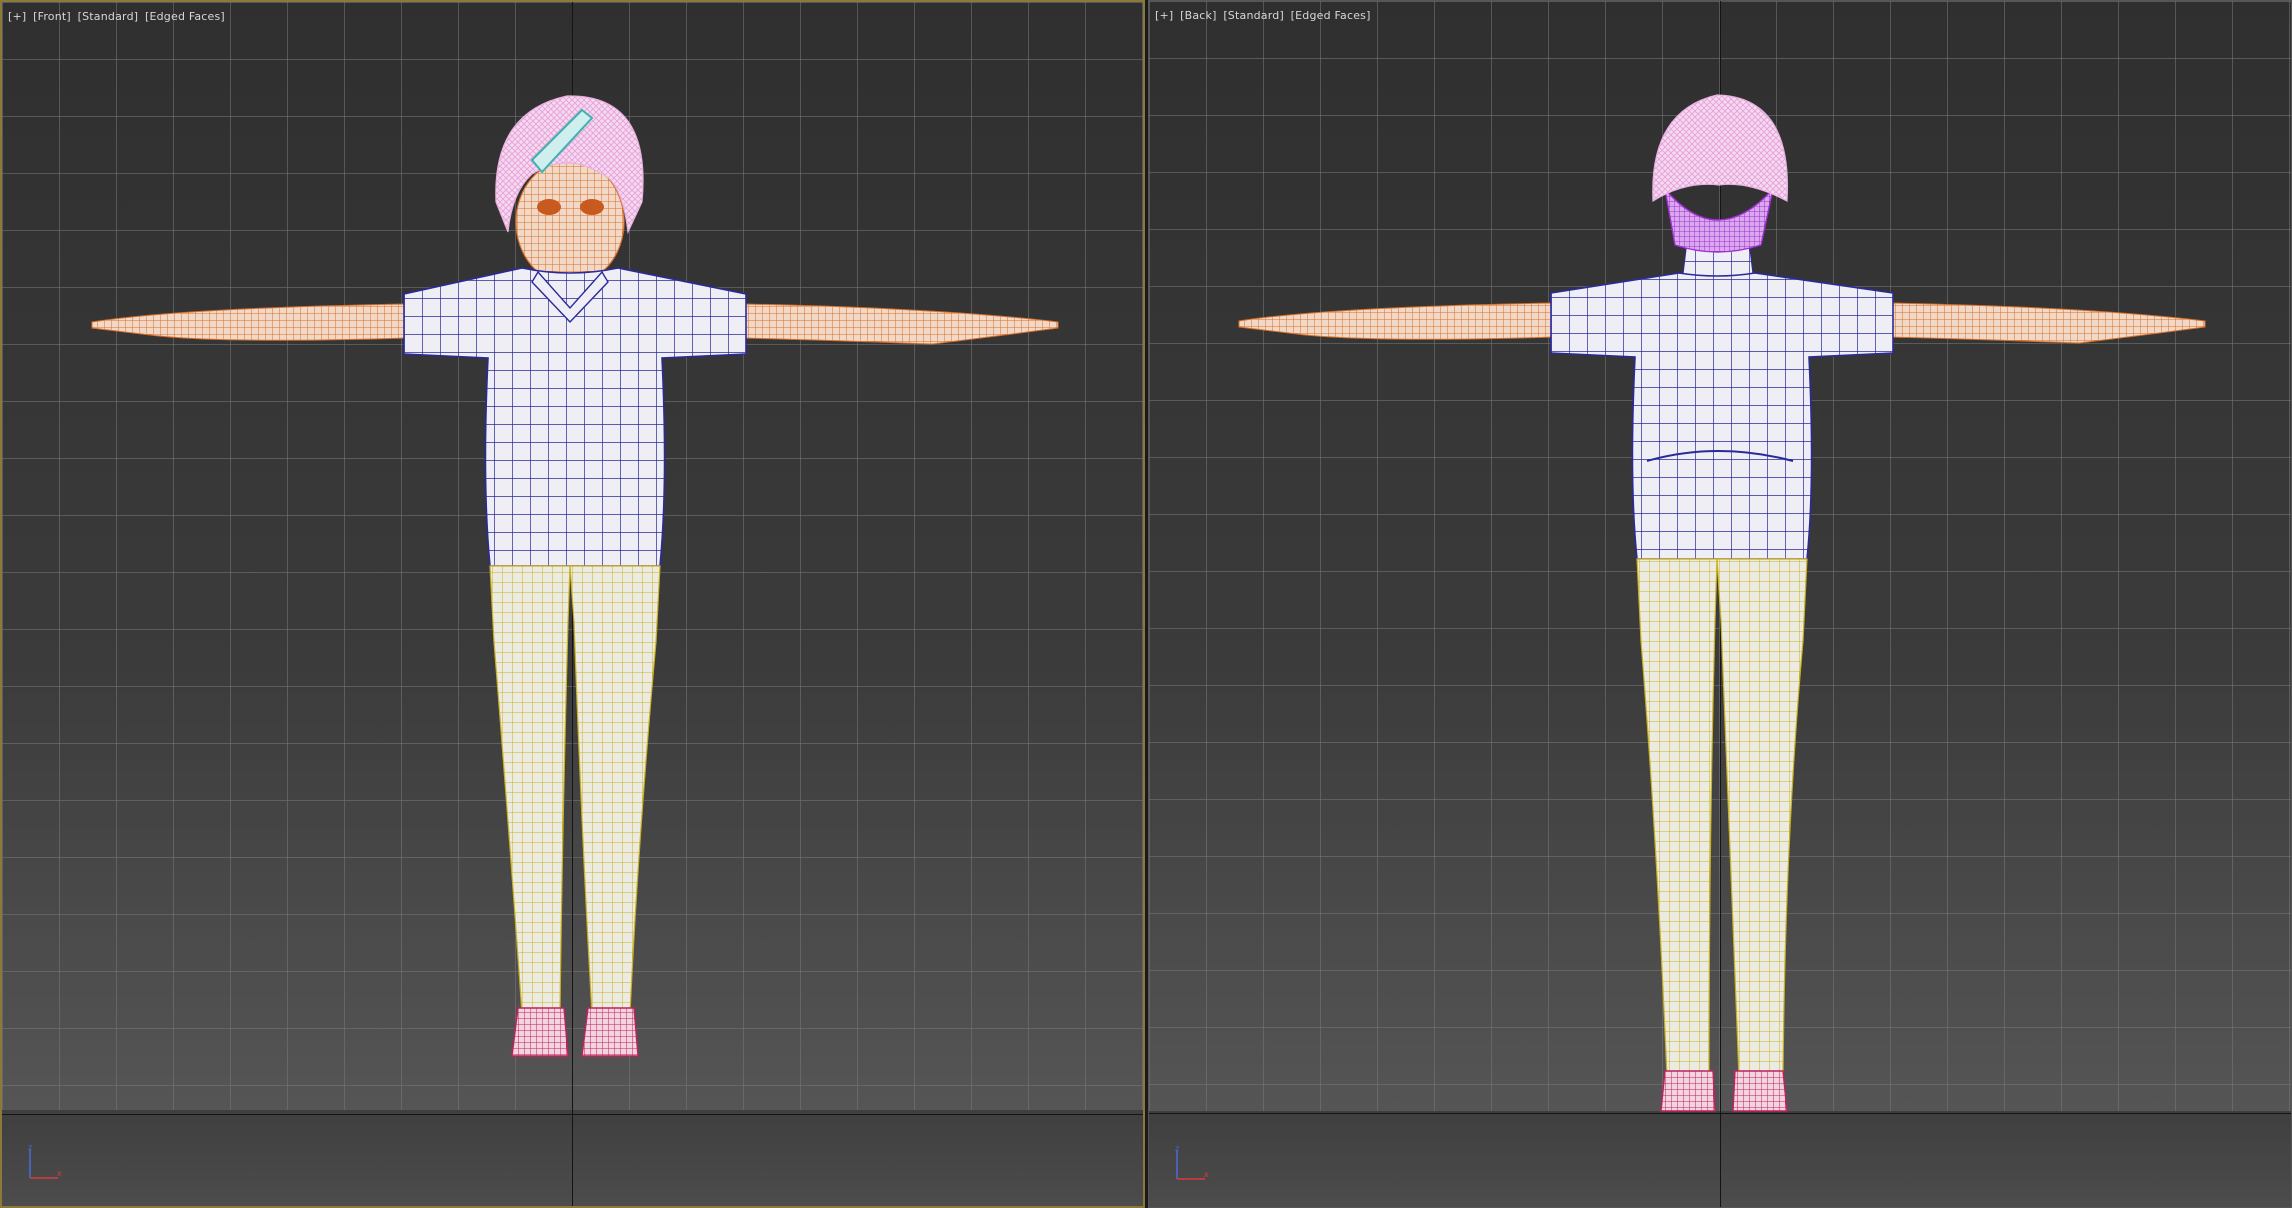  What do you see at coordinates (592, 207) in the screenshot?
I see `eye-right` at bounding box center [592, 207].